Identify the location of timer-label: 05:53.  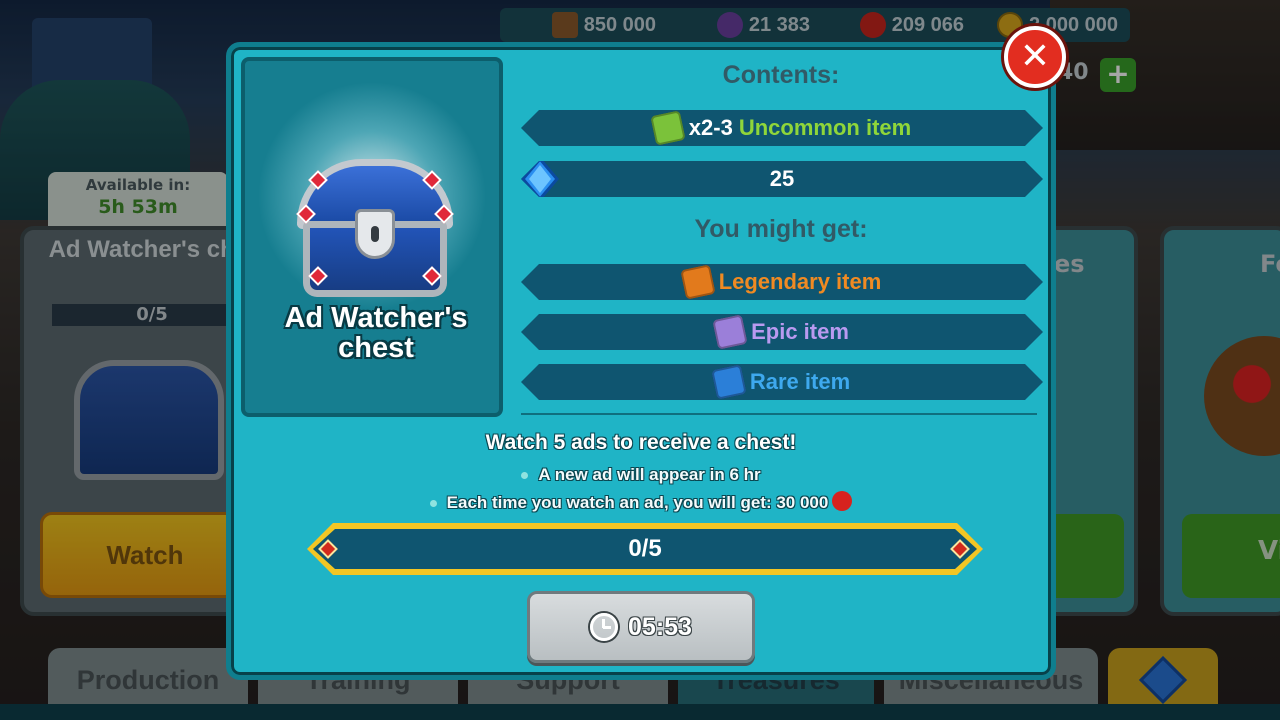
(660, 626).